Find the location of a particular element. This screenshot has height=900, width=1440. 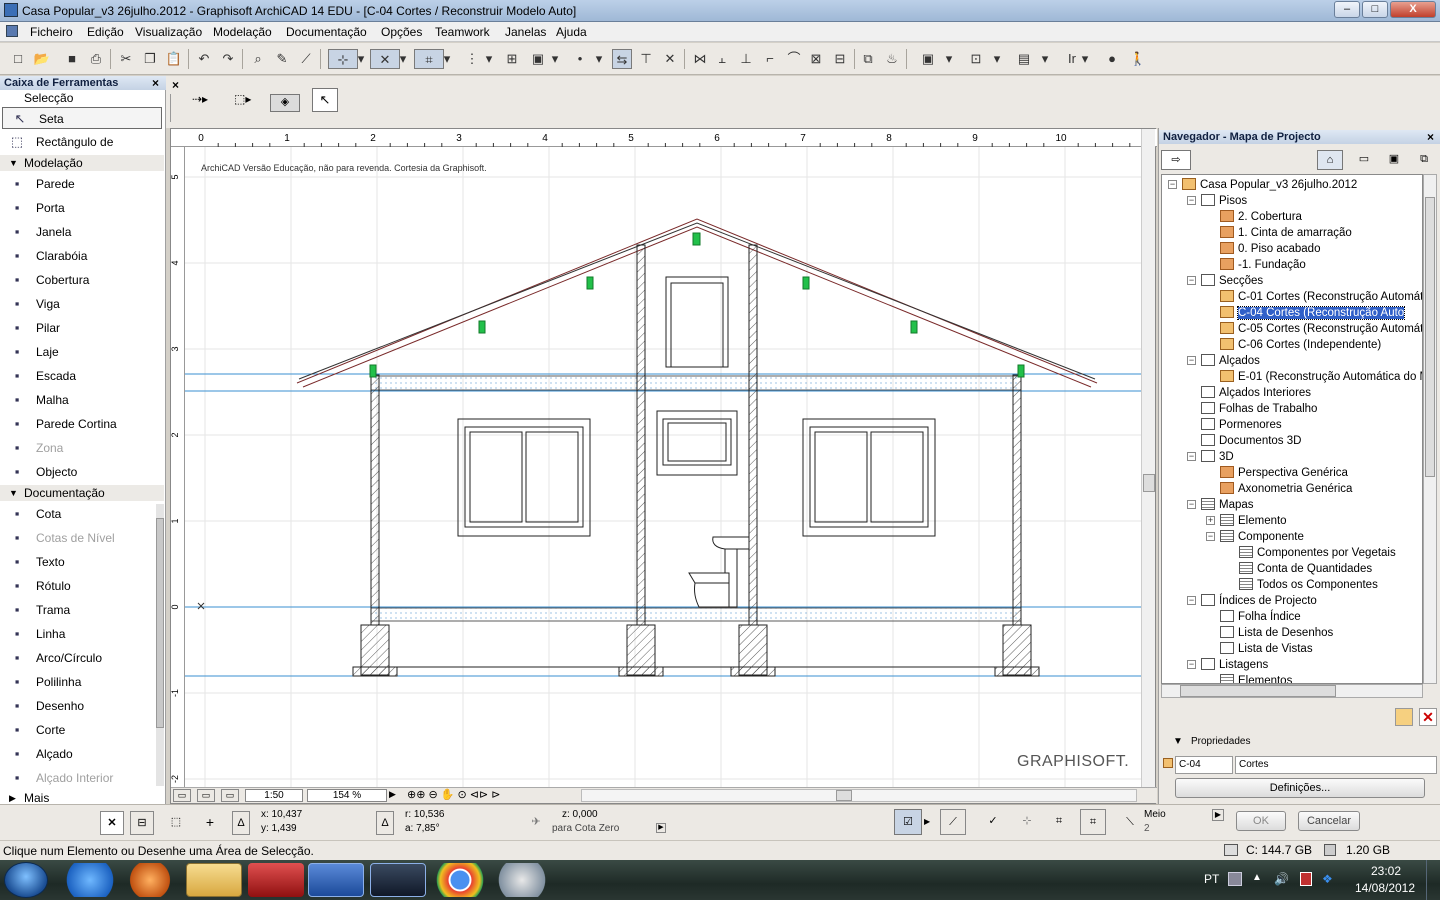

tree-item: 0. Piso acabado is located at coordinates (1270, 249).